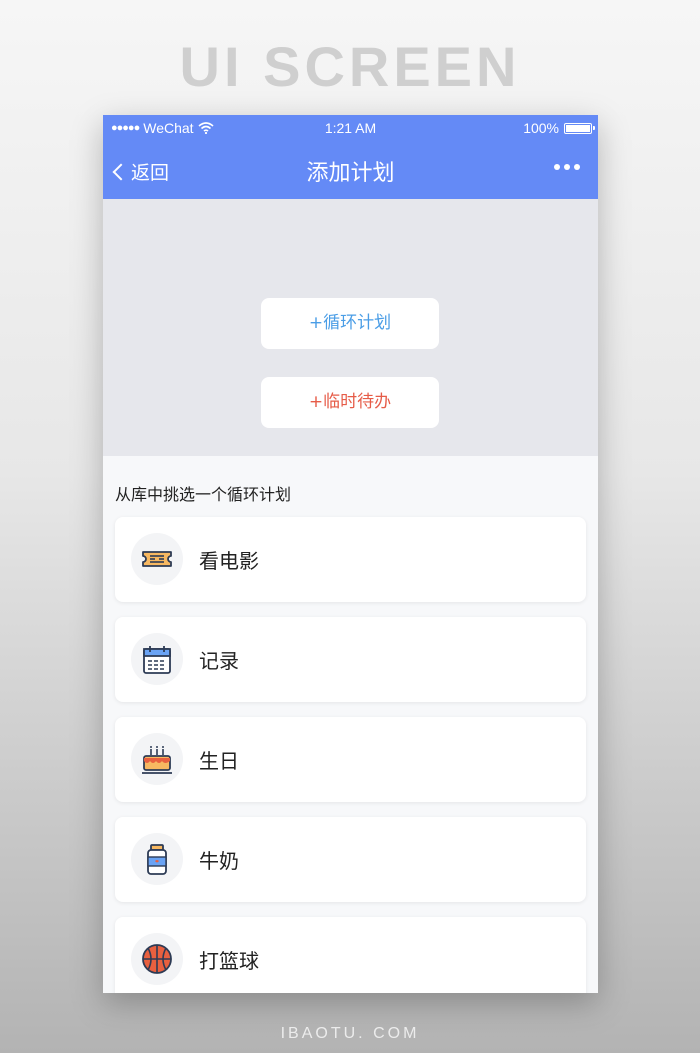  I want to click on library-item-record: 记录, so click(350, 659).